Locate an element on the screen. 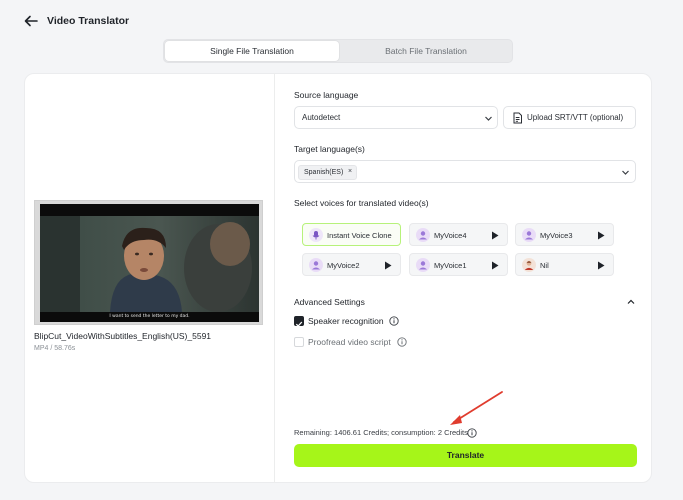 The image size is (683, 500). checkmark-icon is located at coordinates (299, 324).